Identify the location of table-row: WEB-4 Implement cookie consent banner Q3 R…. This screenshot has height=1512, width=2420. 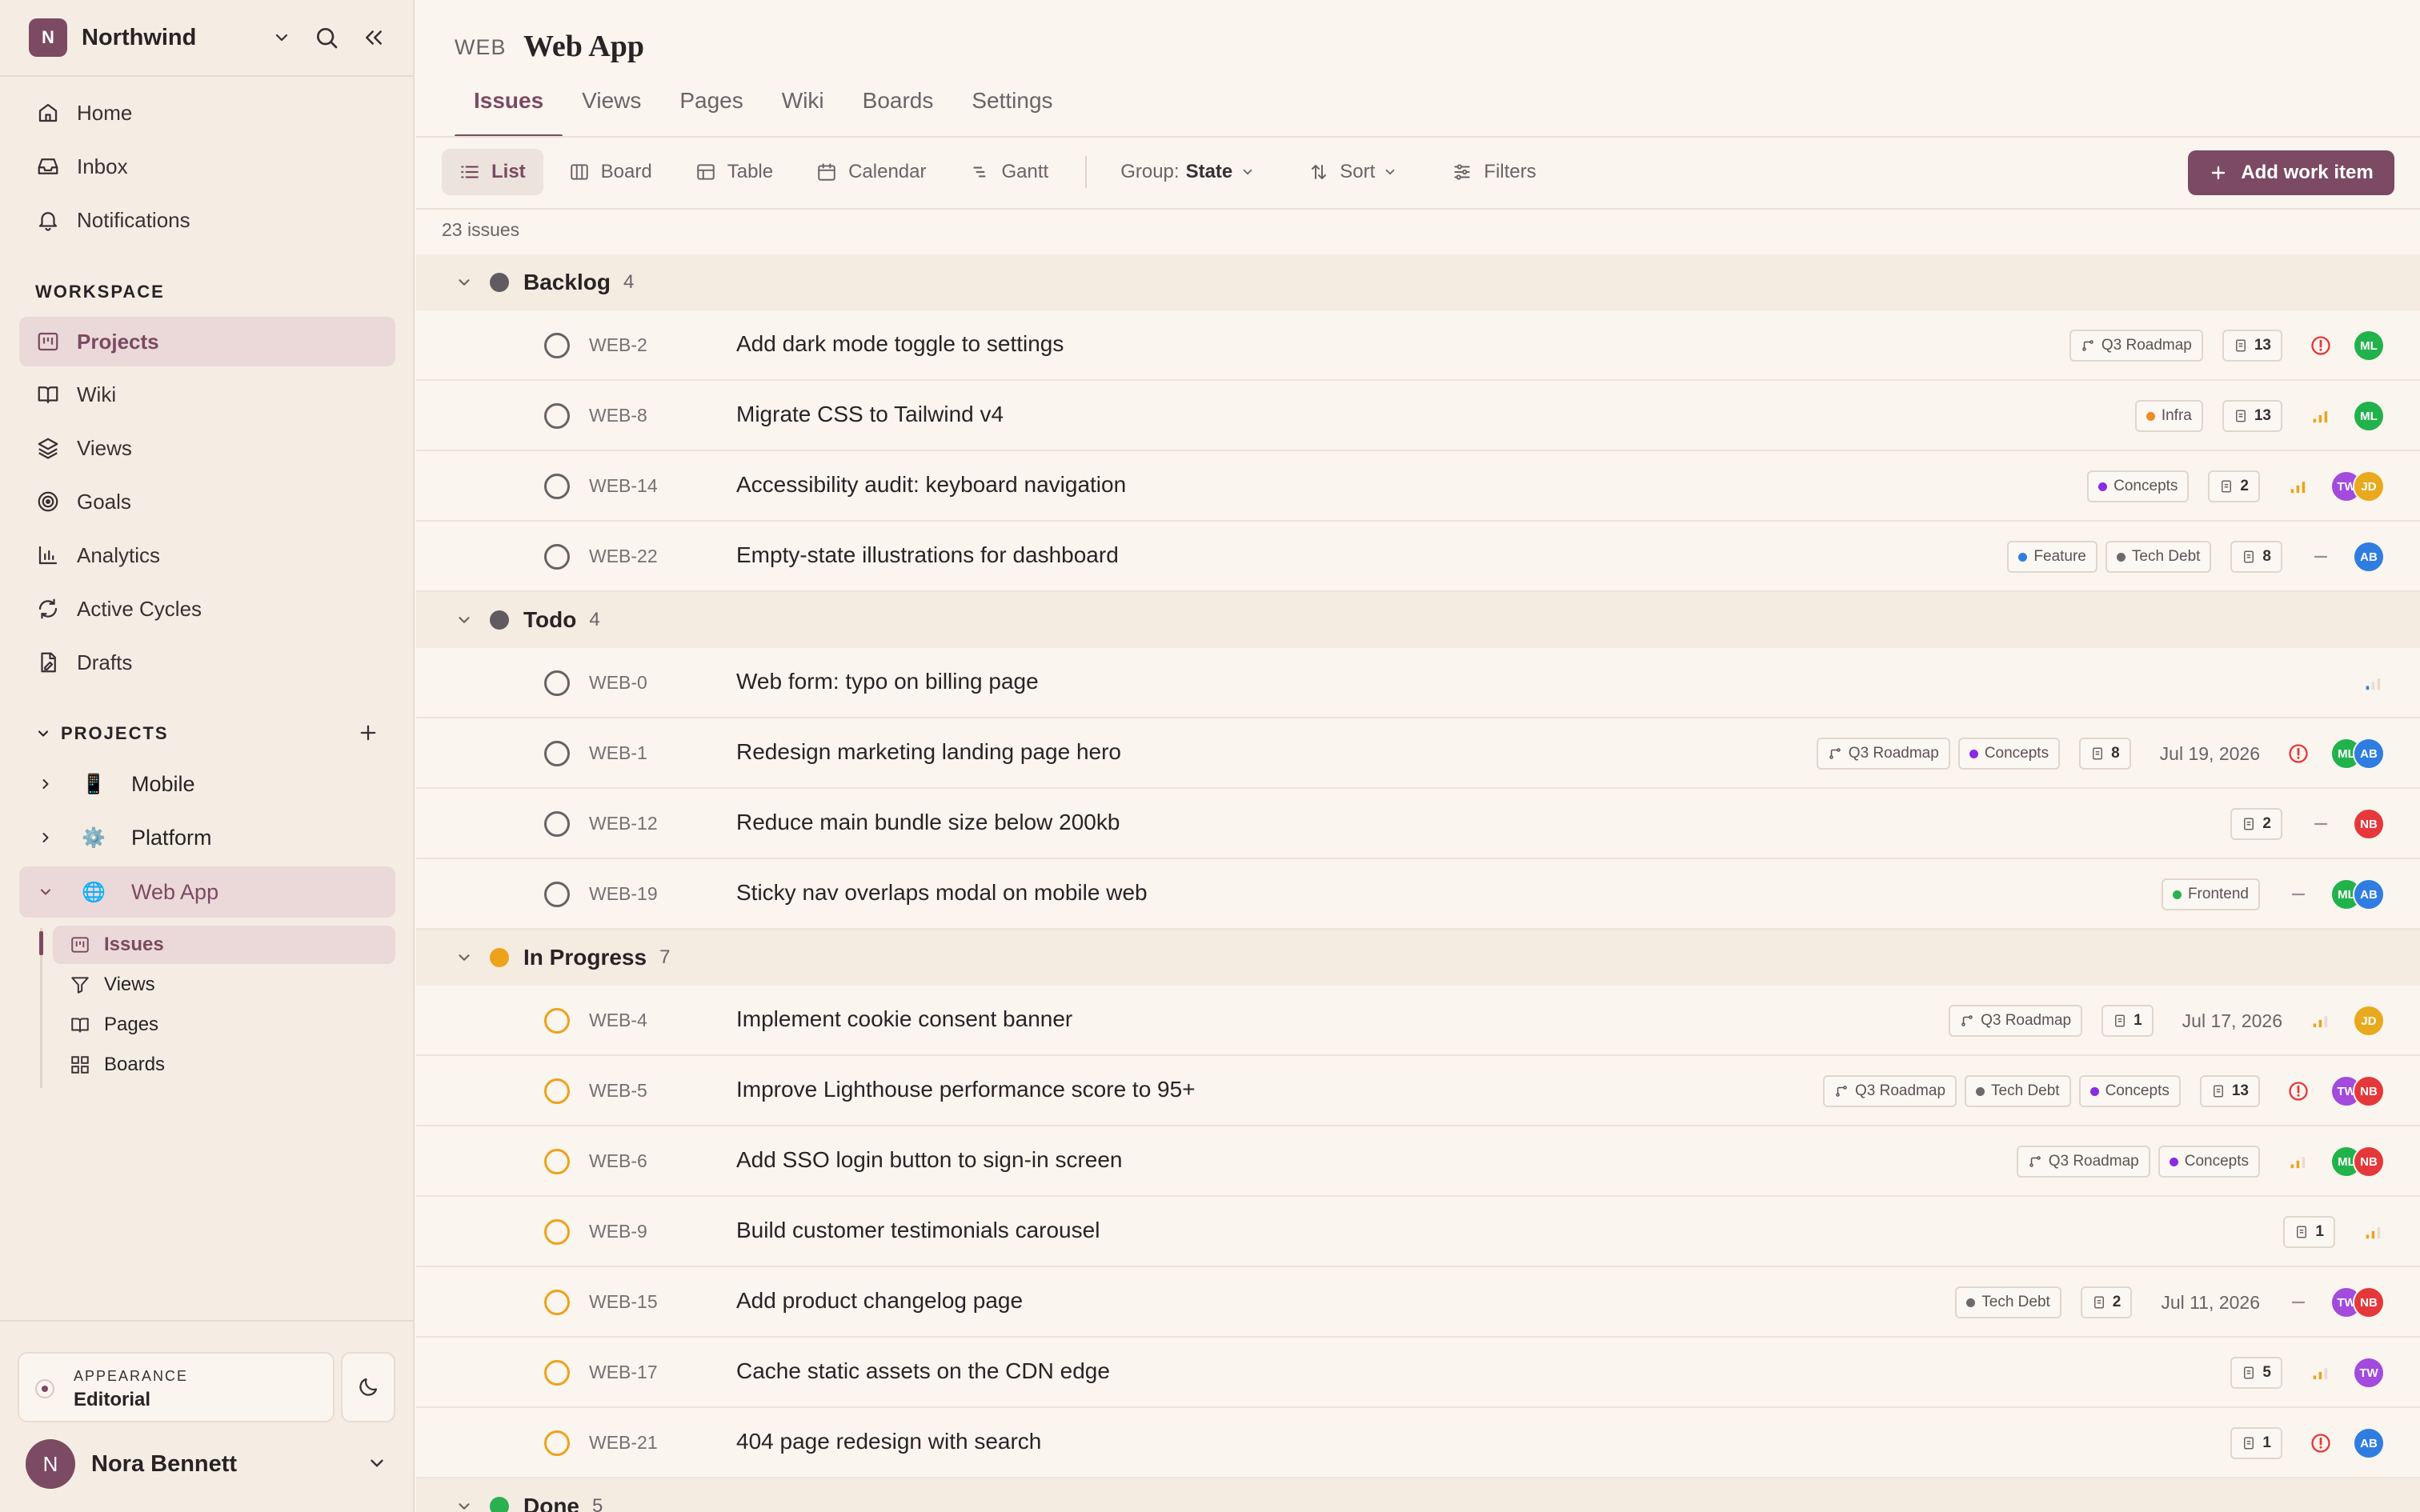
(1418, 1021).